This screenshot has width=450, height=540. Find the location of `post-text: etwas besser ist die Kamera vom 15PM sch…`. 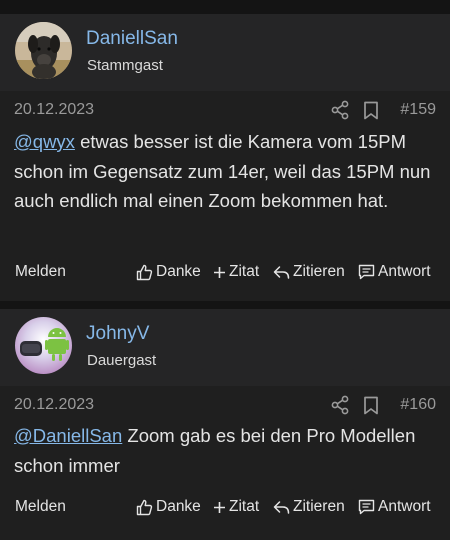

post-text: etwas besser ist die Kamera vom 15PM sch… is located at coordinates (222, 171).